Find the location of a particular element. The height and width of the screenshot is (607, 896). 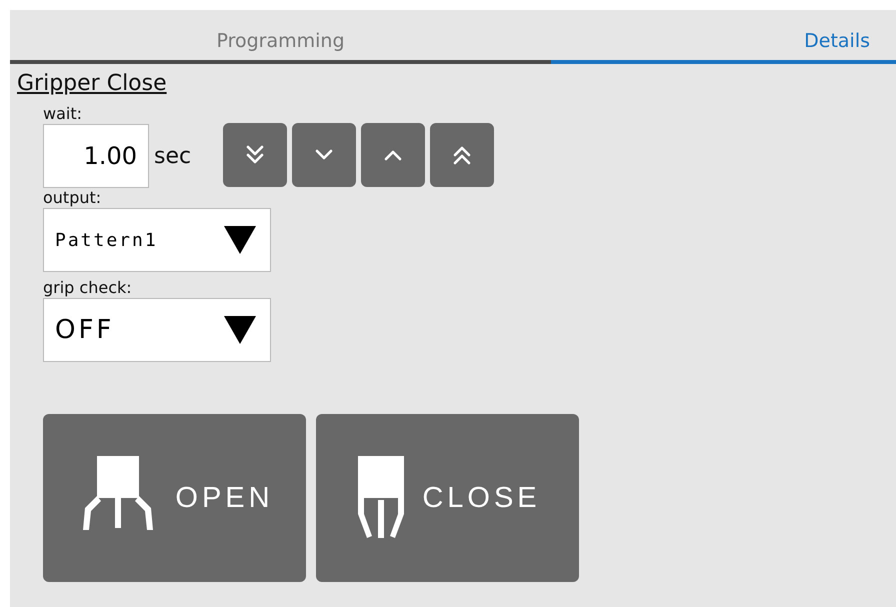

double-chevron-up-icon is located at coordinates (462, 155).